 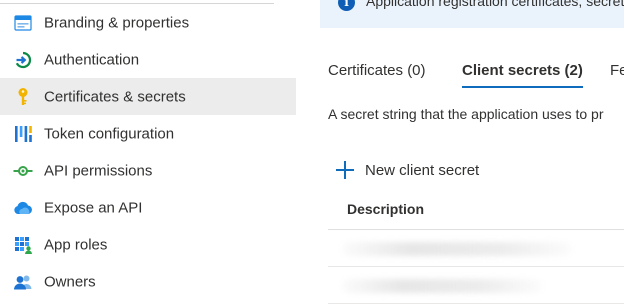 What do you see at coordinates (115, 96) in the screenshot?
I see `sidebar-item-label: Certificates & secrets` at bounding box center [115, 96].